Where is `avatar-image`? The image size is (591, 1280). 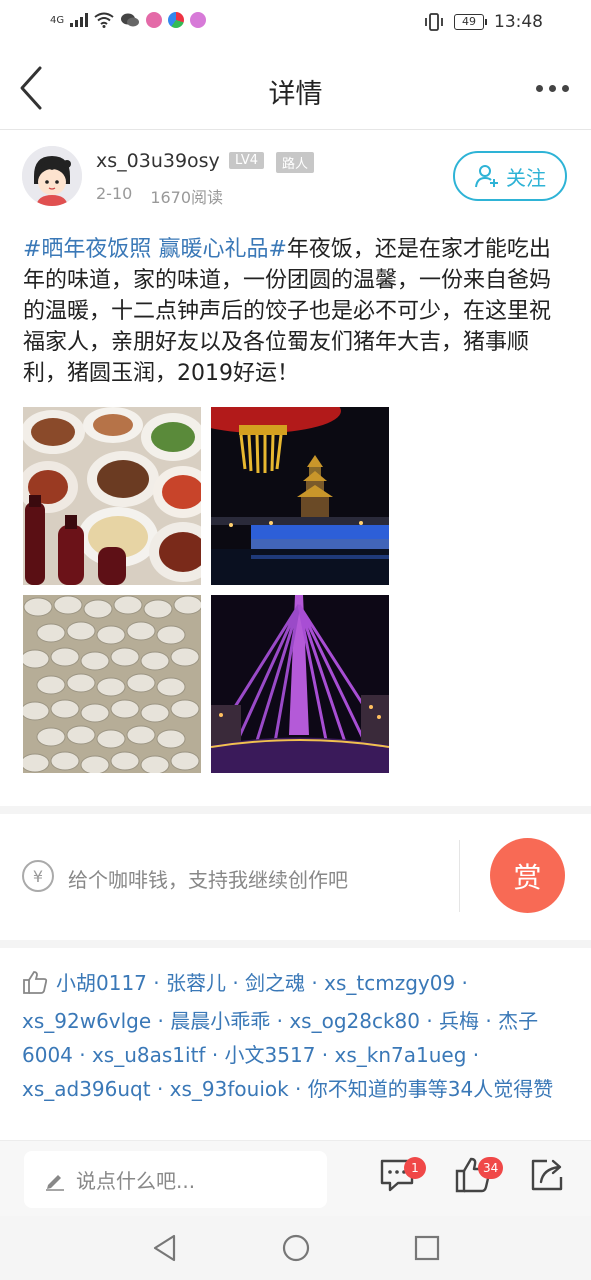 avatar-image is located at coordinates (52, 176).